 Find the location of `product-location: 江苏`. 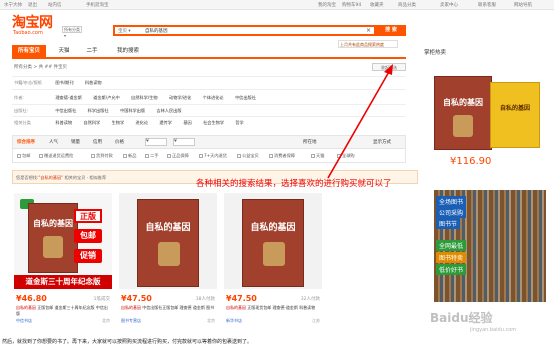

product-location: 江苏 is located at coordinates (316, 320).